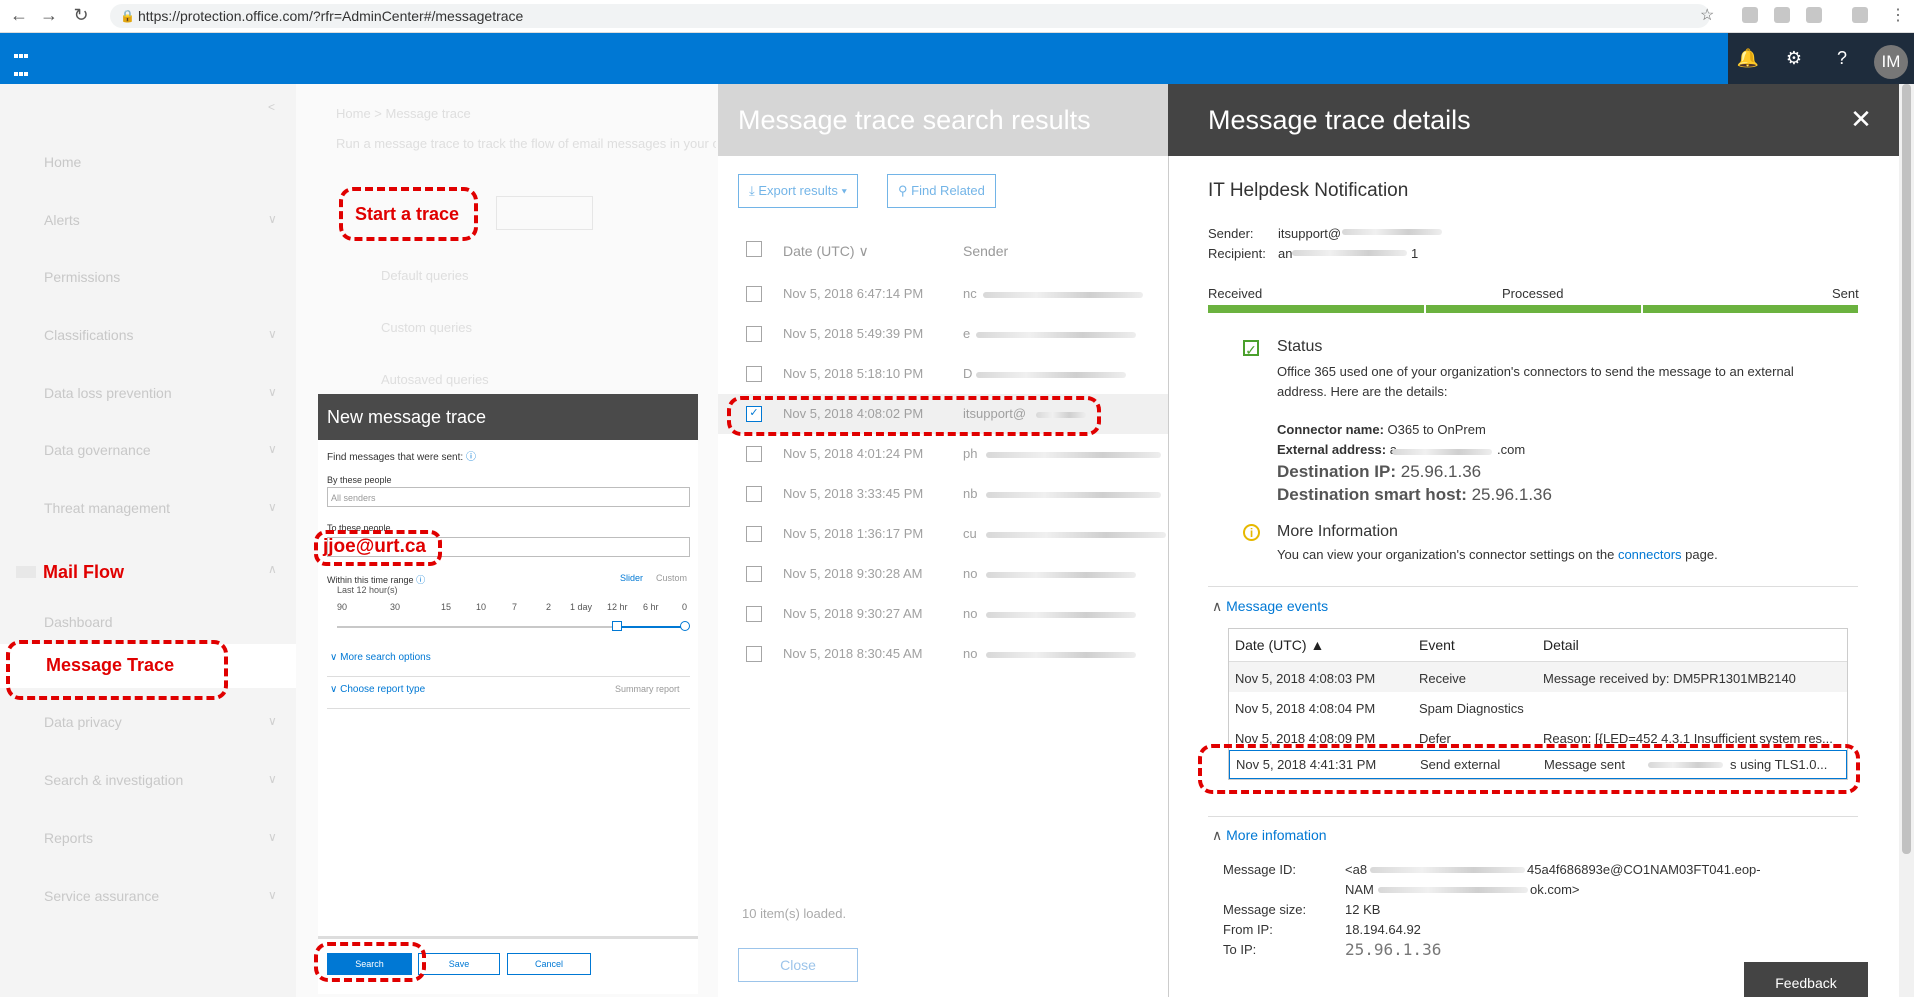 The image size is (1914, 1004). I want to click on events-header: Date (UTC) ▲ Event Detail, so click(1538, 645).